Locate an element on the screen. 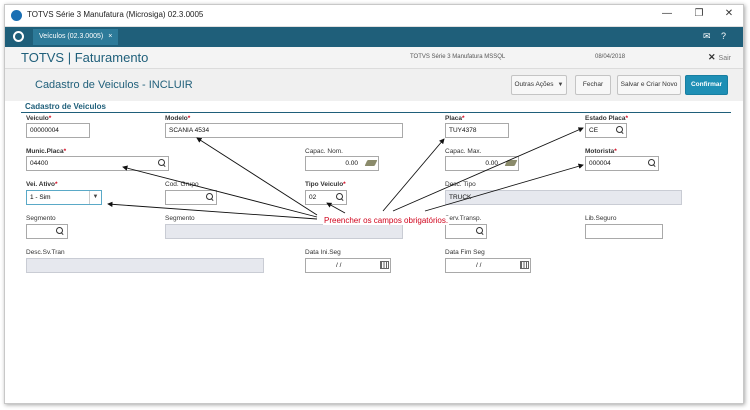 The height and width of the screenshot is (410, 750). arrow-to-tipo-veiculo is located at coordinates (336, 208).